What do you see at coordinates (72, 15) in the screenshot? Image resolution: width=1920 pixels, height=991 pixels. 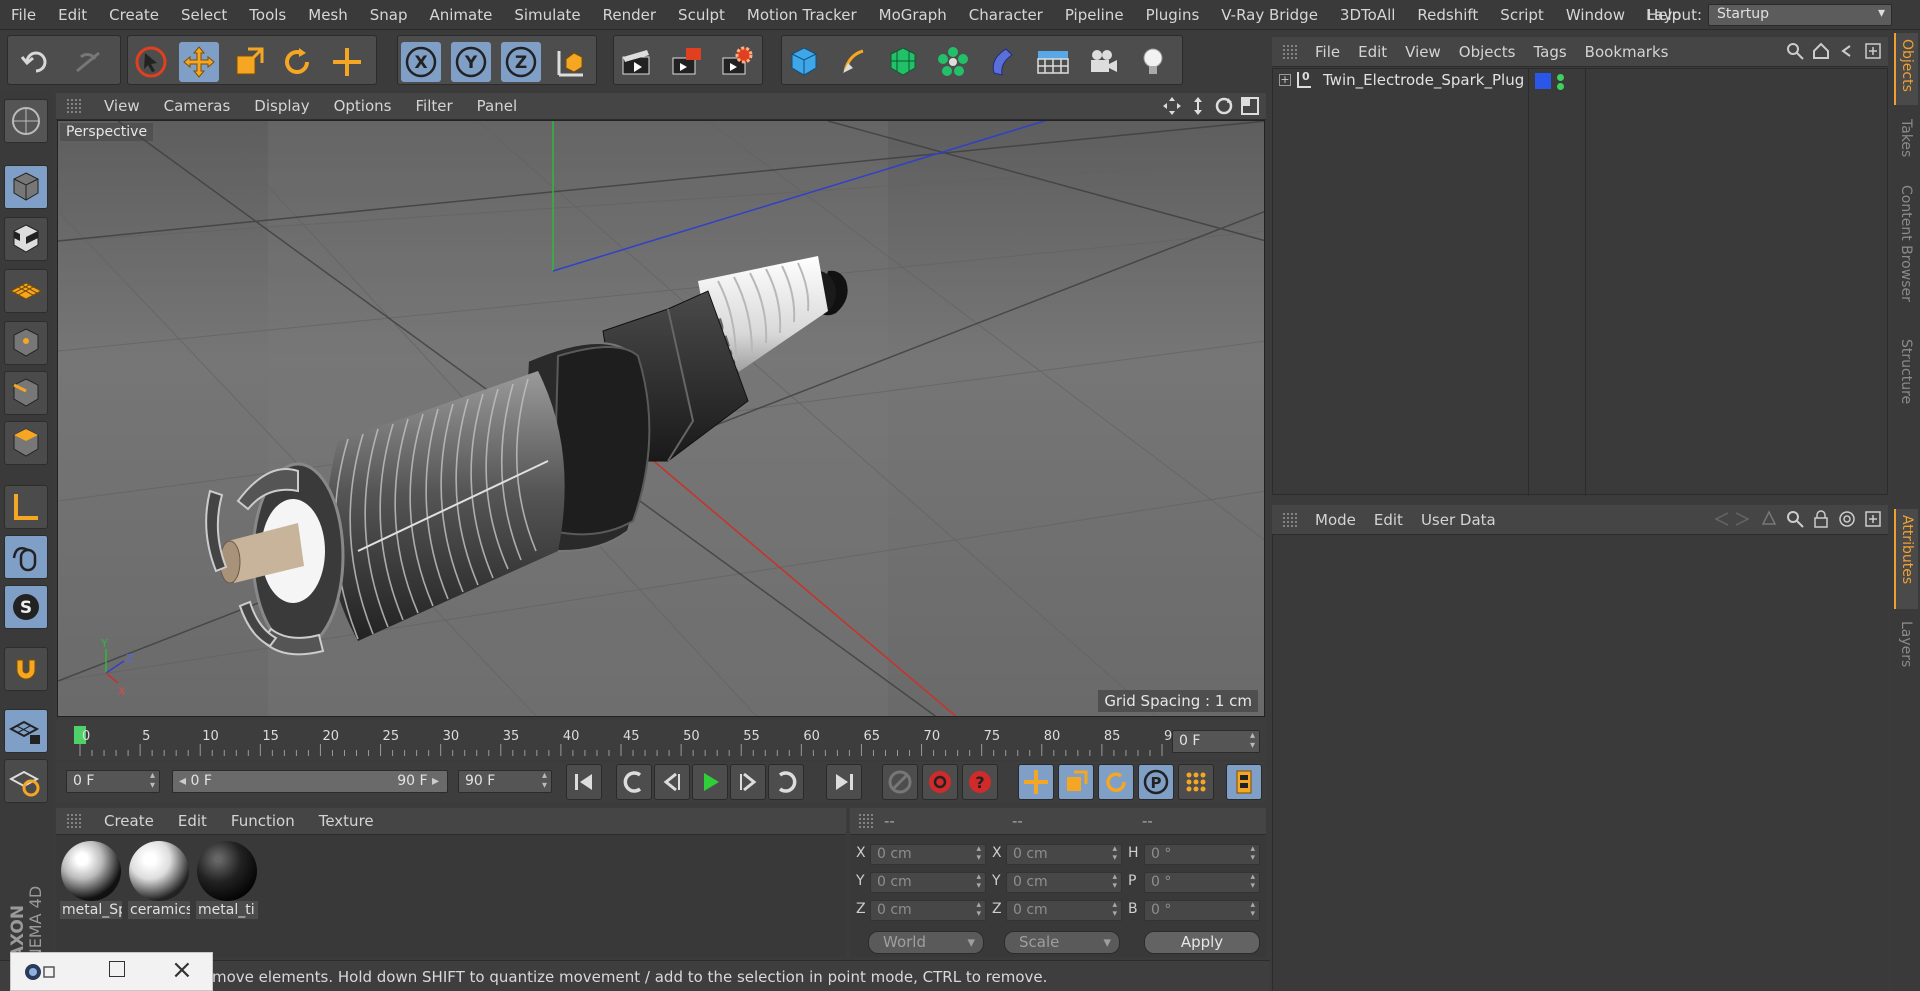 I see `menu-edit: Edit` at bounding box center [72, 15].